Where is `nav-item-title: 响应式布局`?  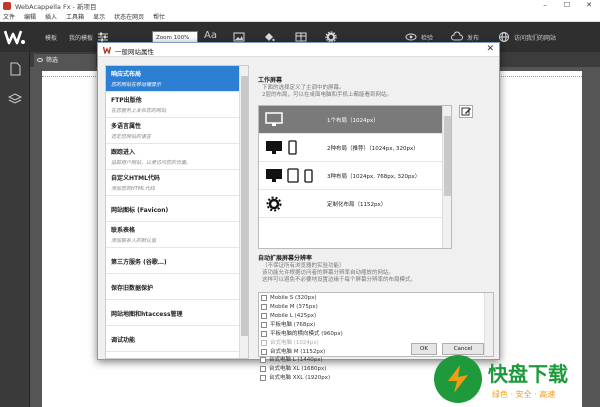 nav-item-title: 响应式布局 is located at coordinates (126, 74).